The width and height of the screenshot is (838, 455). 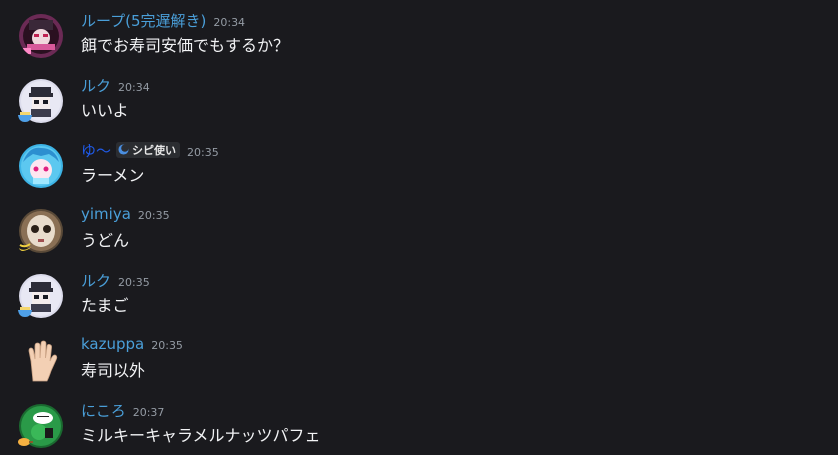 I want to click on moon-icon, so click(x=123, y=149).